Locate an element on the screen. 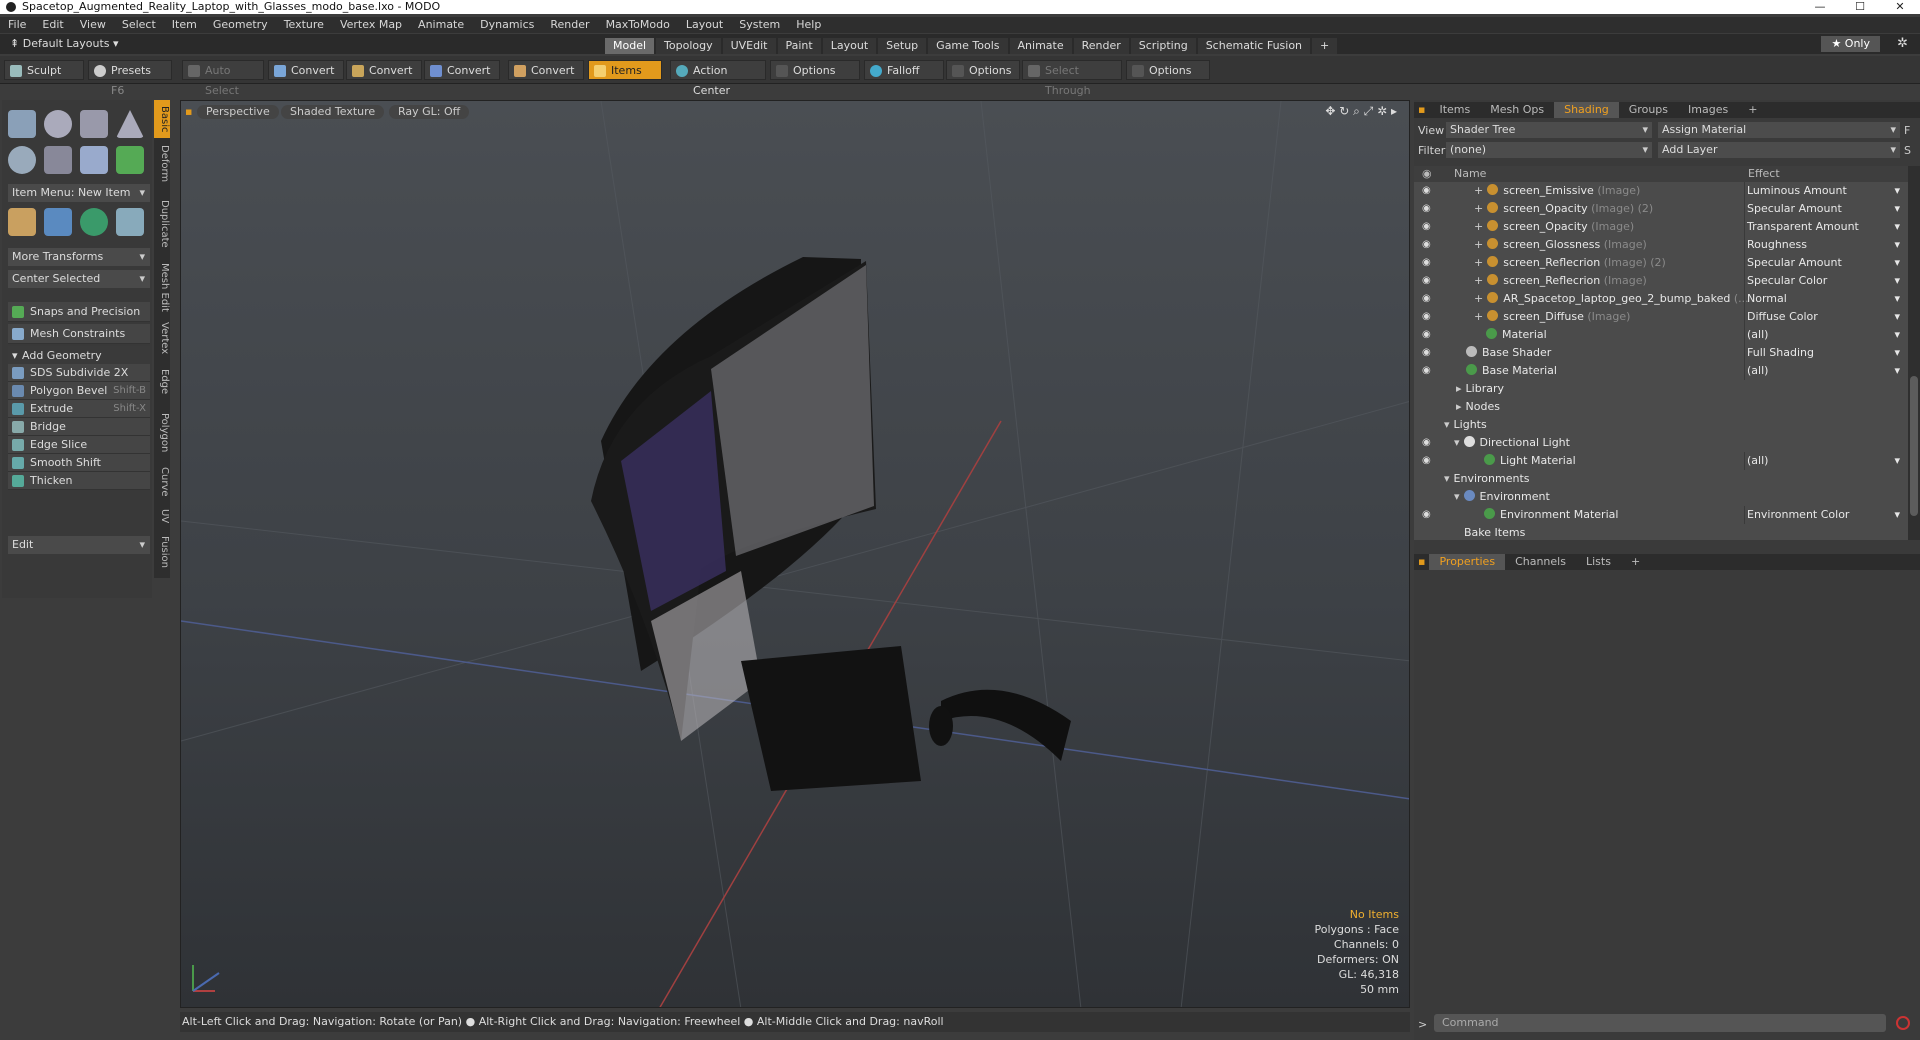 This screenshot has width=1920, height=1040. cylinder-icon is located at coordinates (94, 124).